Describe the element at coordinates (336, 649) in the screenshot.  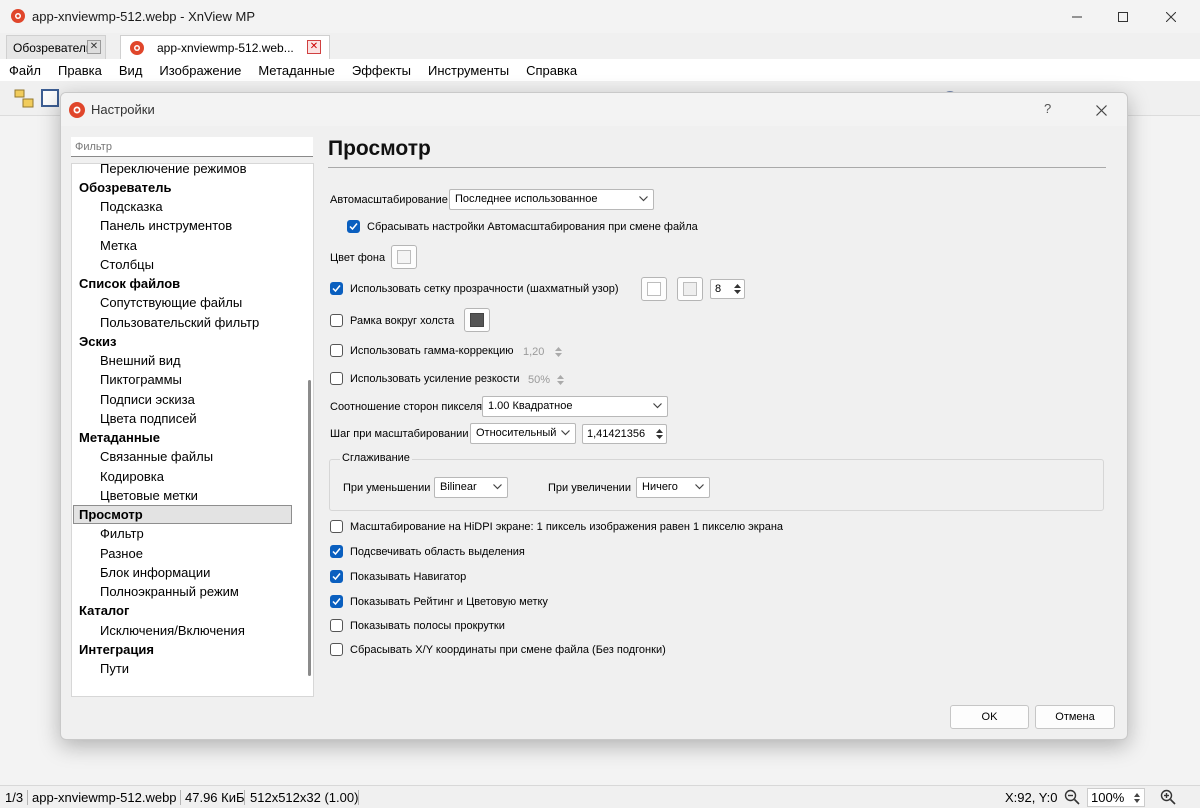
I see `reset-xy-checkbox` at that location.